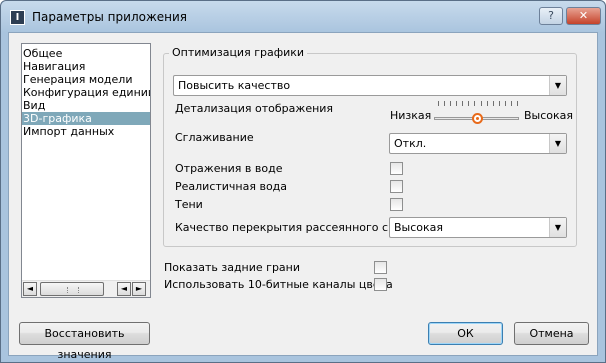 This screenshot has height=363, width=606. What do you see at coordinates (396, 168) in the screenshot?
I see `water-reflections-checkbox` at bounding box center [396, 168].